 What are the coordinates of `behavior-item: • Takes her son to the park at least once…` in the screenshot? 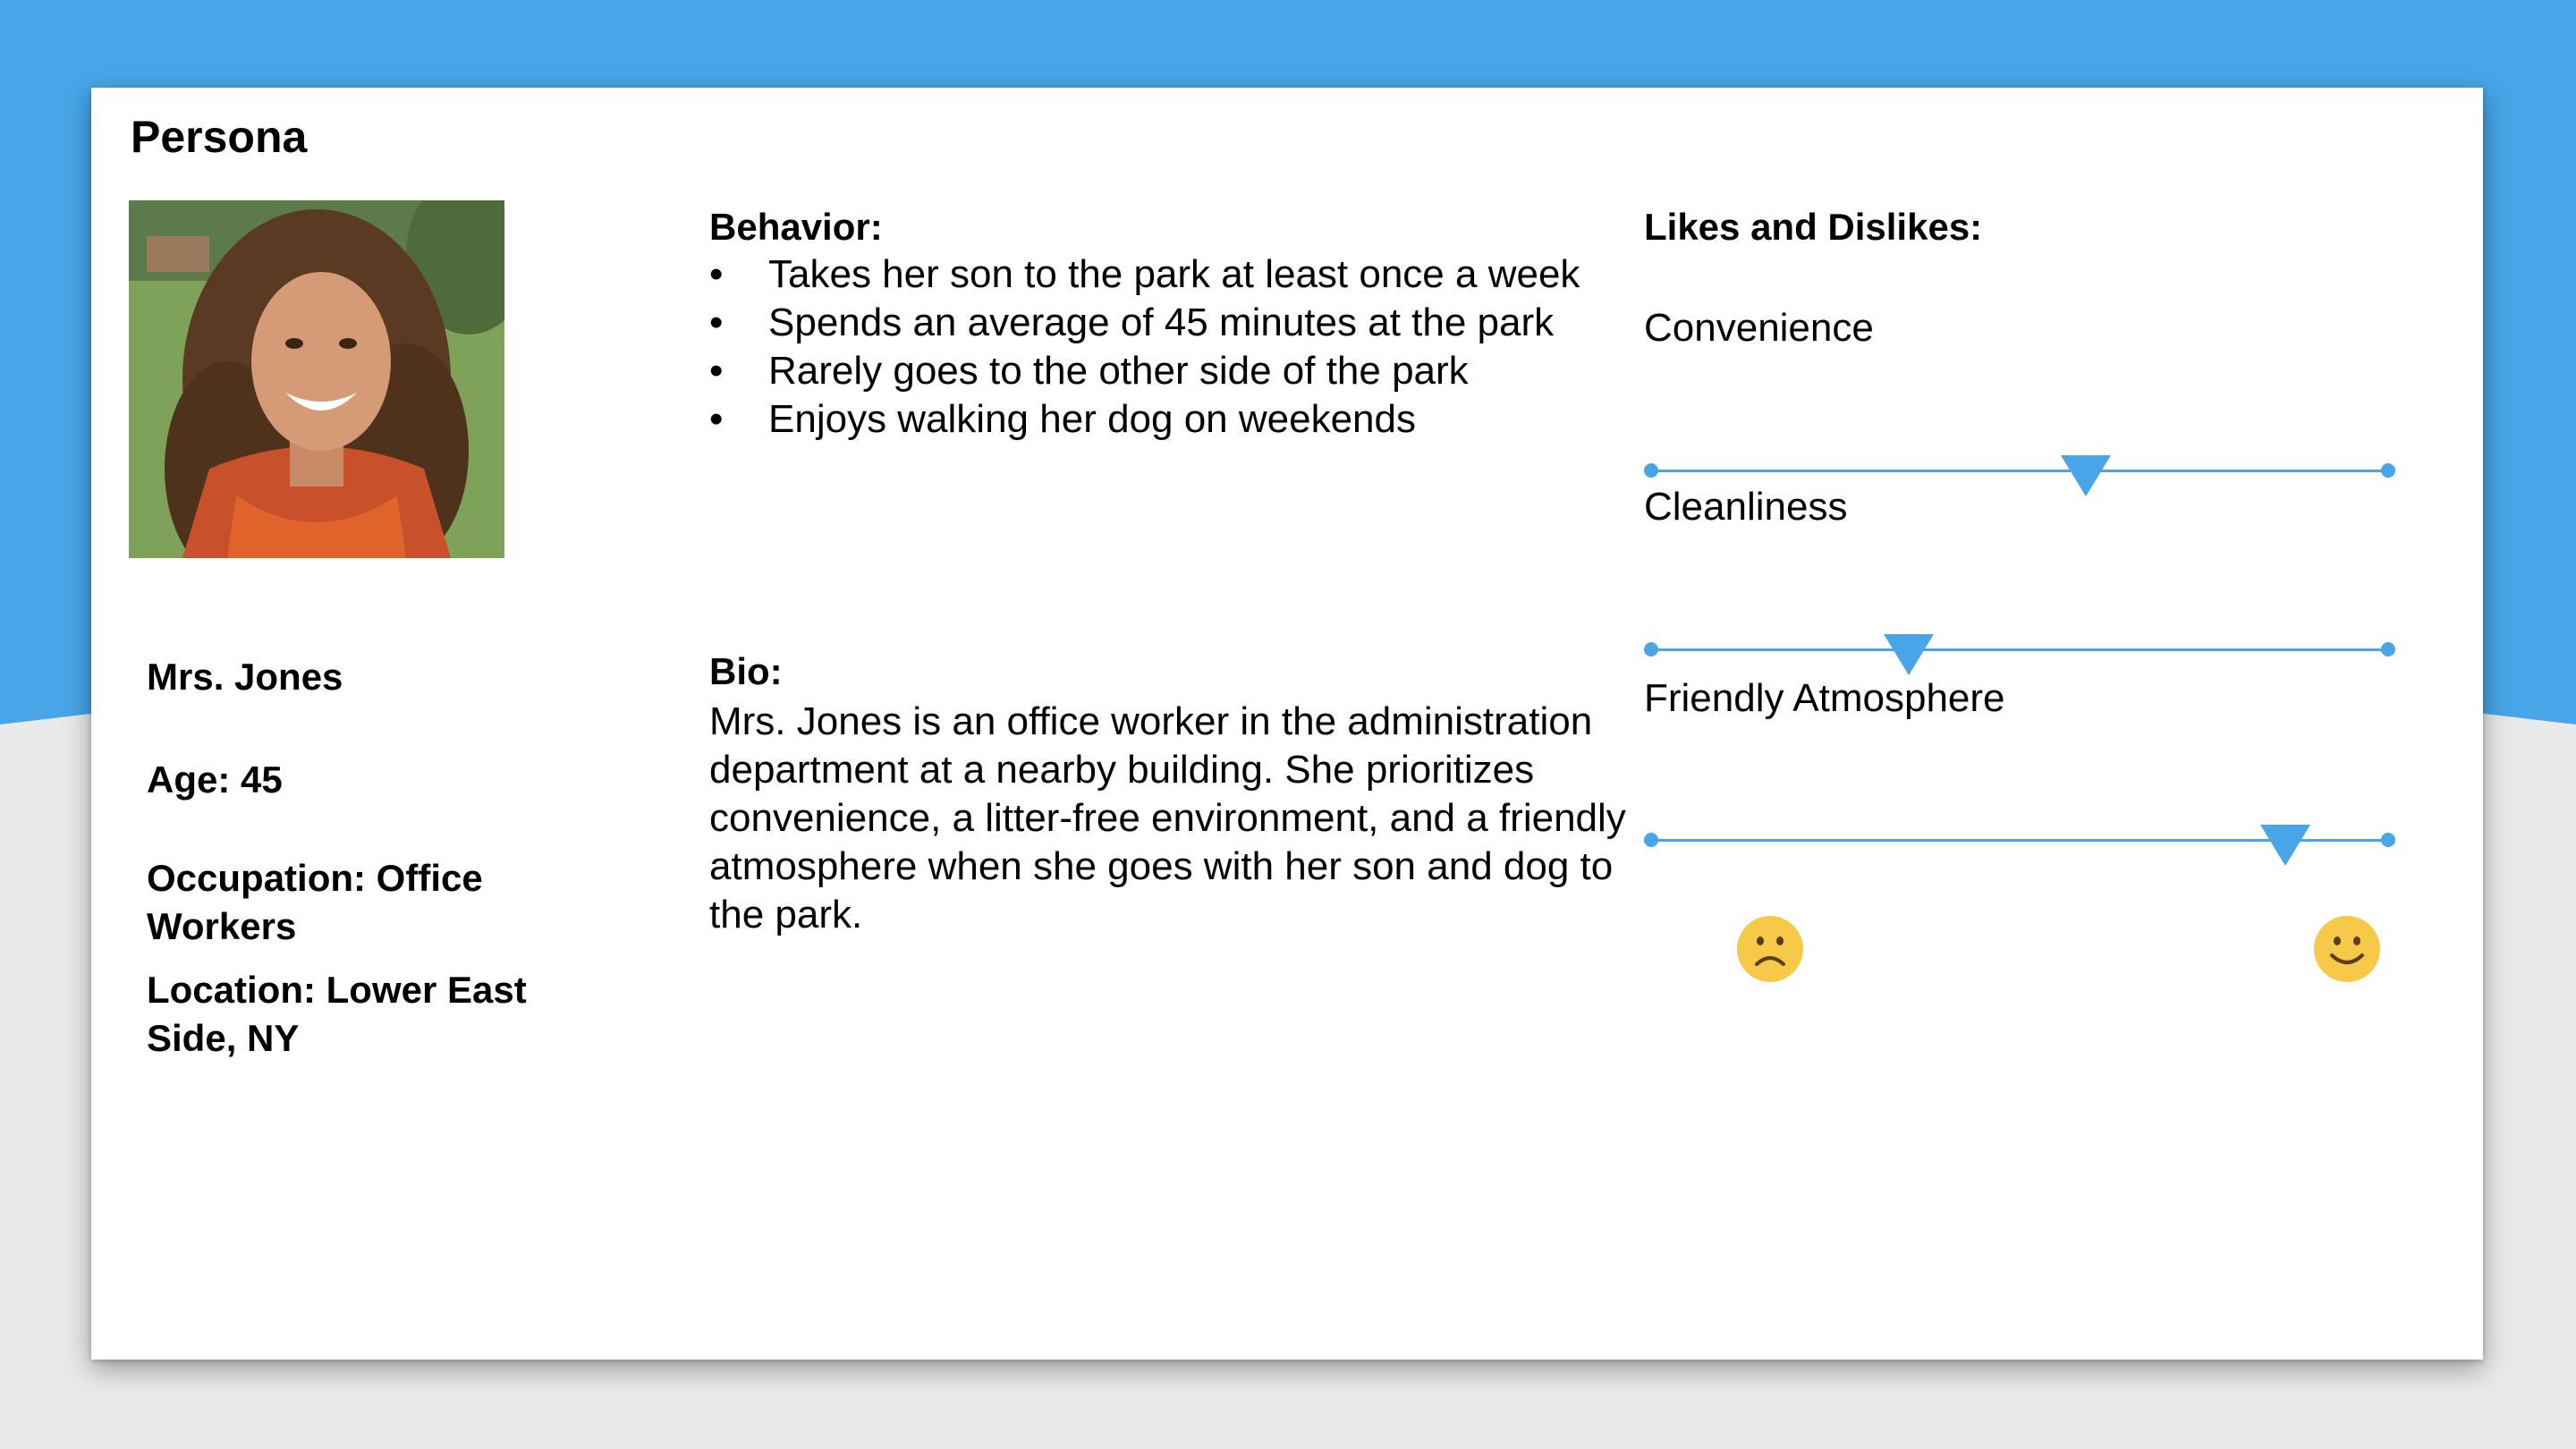 It's located at (1178, 274).